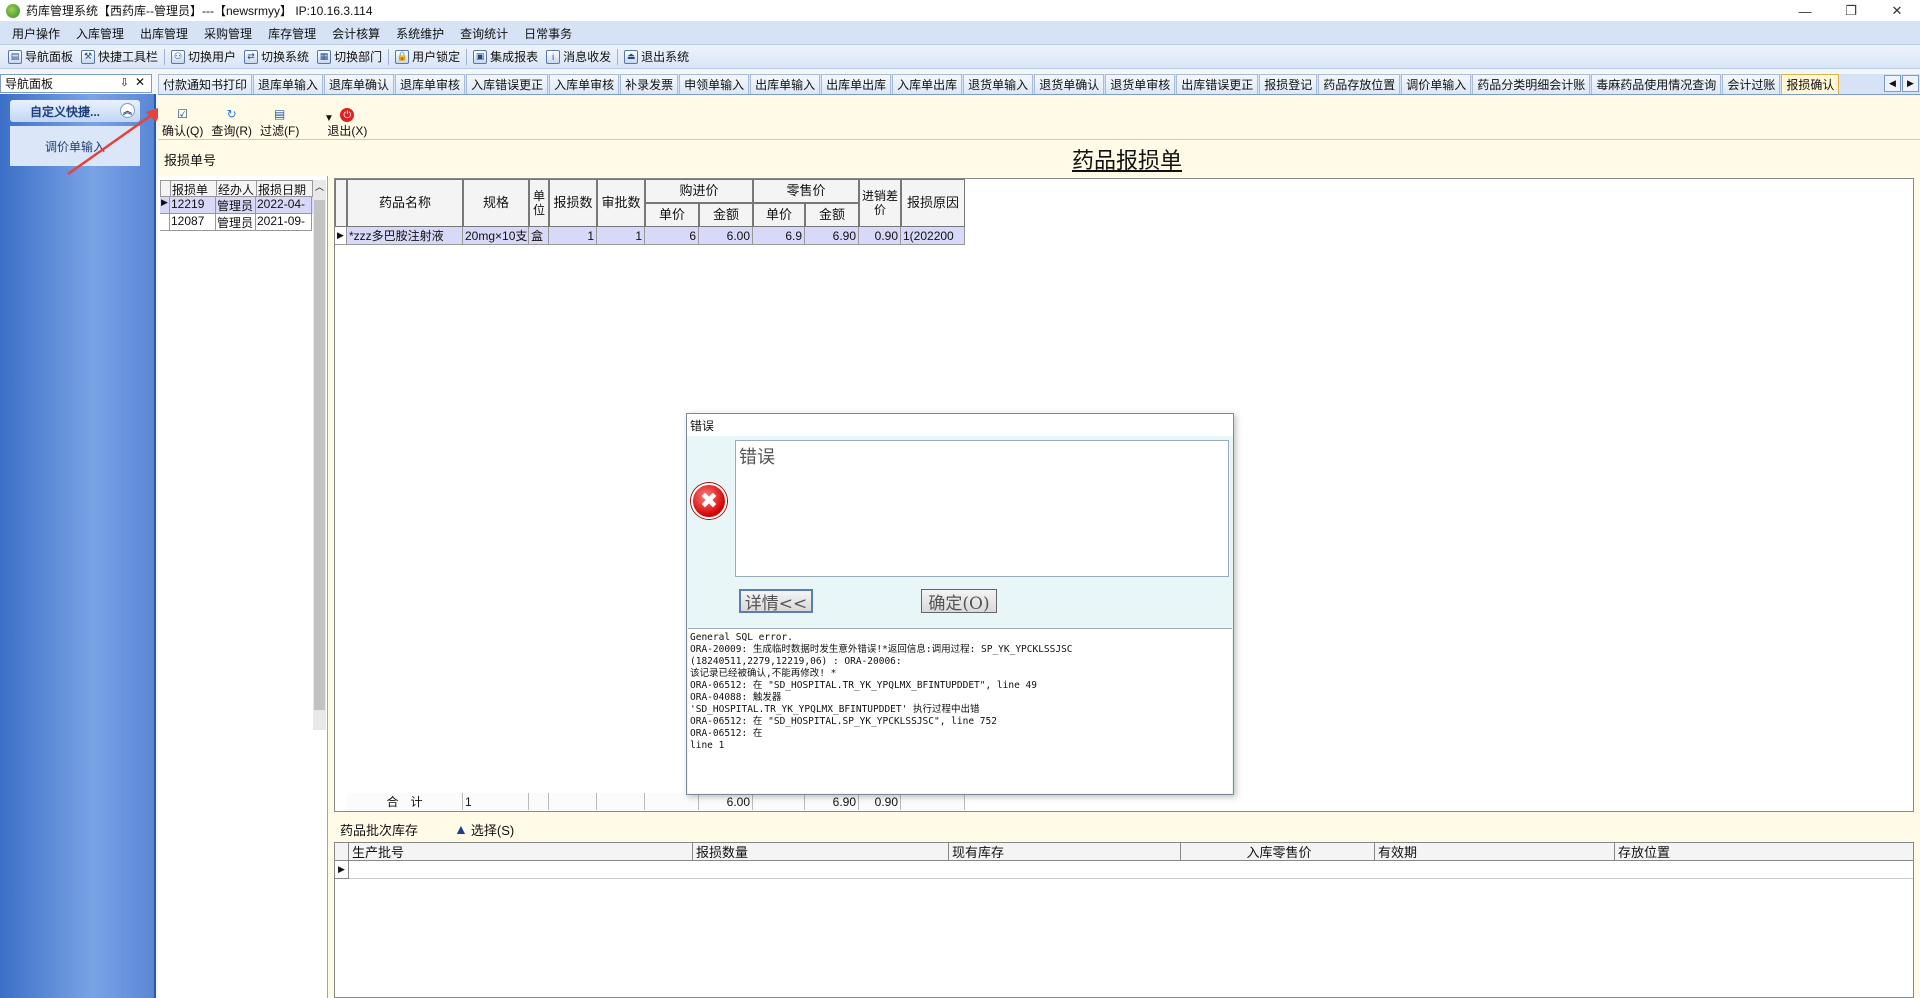  I want to click on toolbar-messages: i 消息收发, so click(578, 56).